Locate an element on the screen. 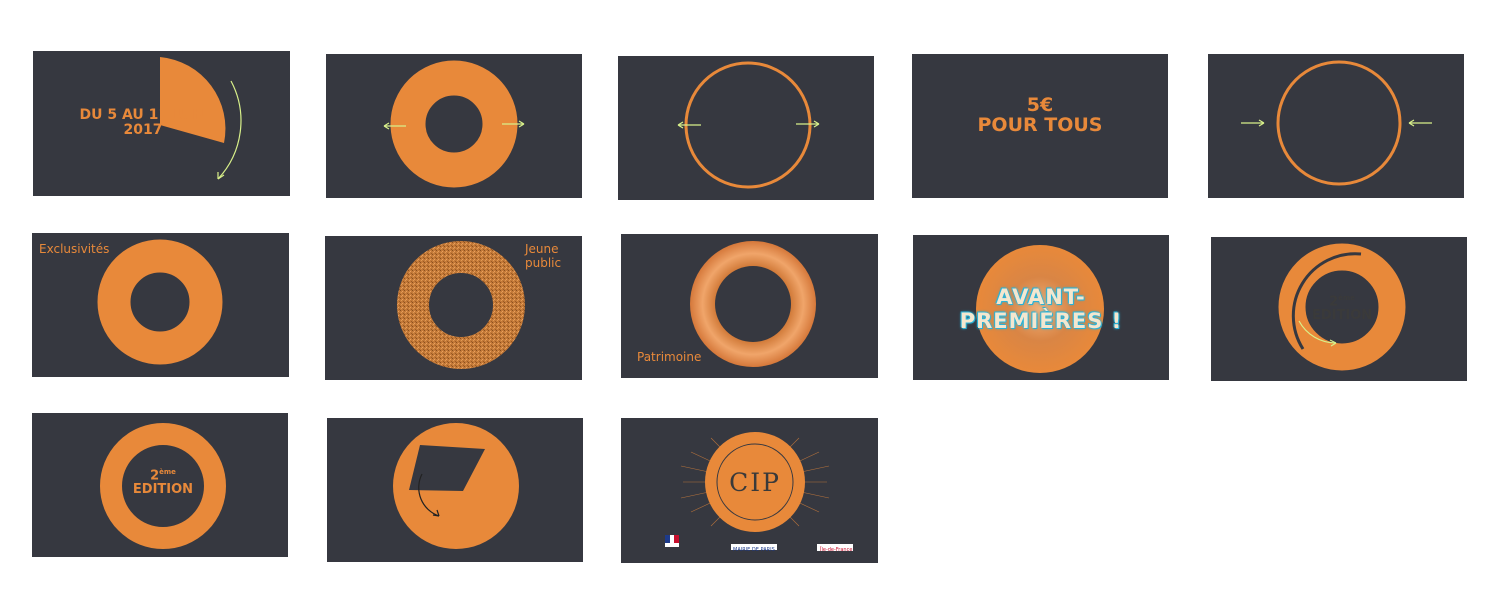  thin-ring-graphic is located at coordinates (748, 125).